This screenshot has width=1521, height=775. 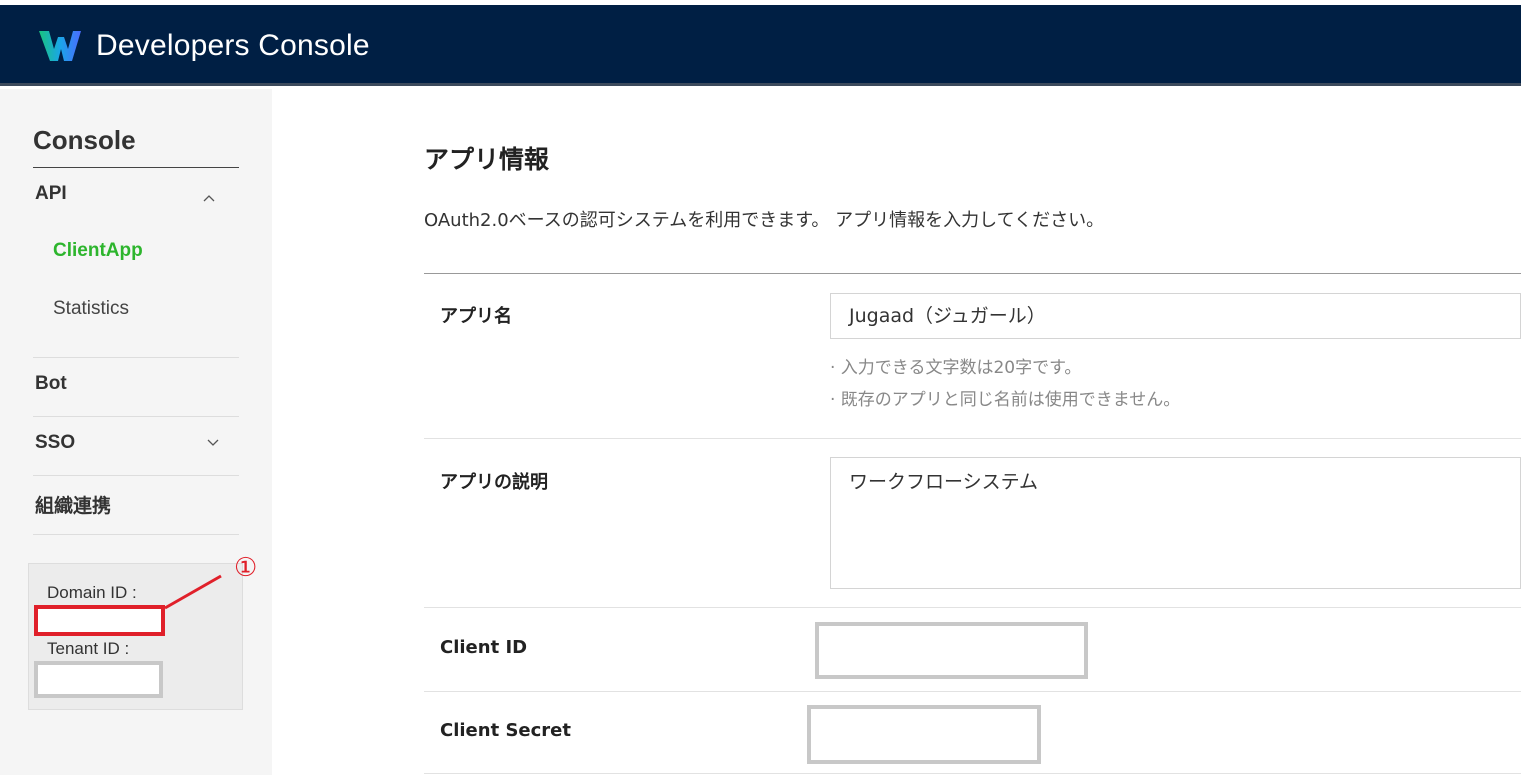 What do you see at coordinates (213, 442) in the screenshot?
I see `chevron-down-icon` at bounding box center [213, 442].